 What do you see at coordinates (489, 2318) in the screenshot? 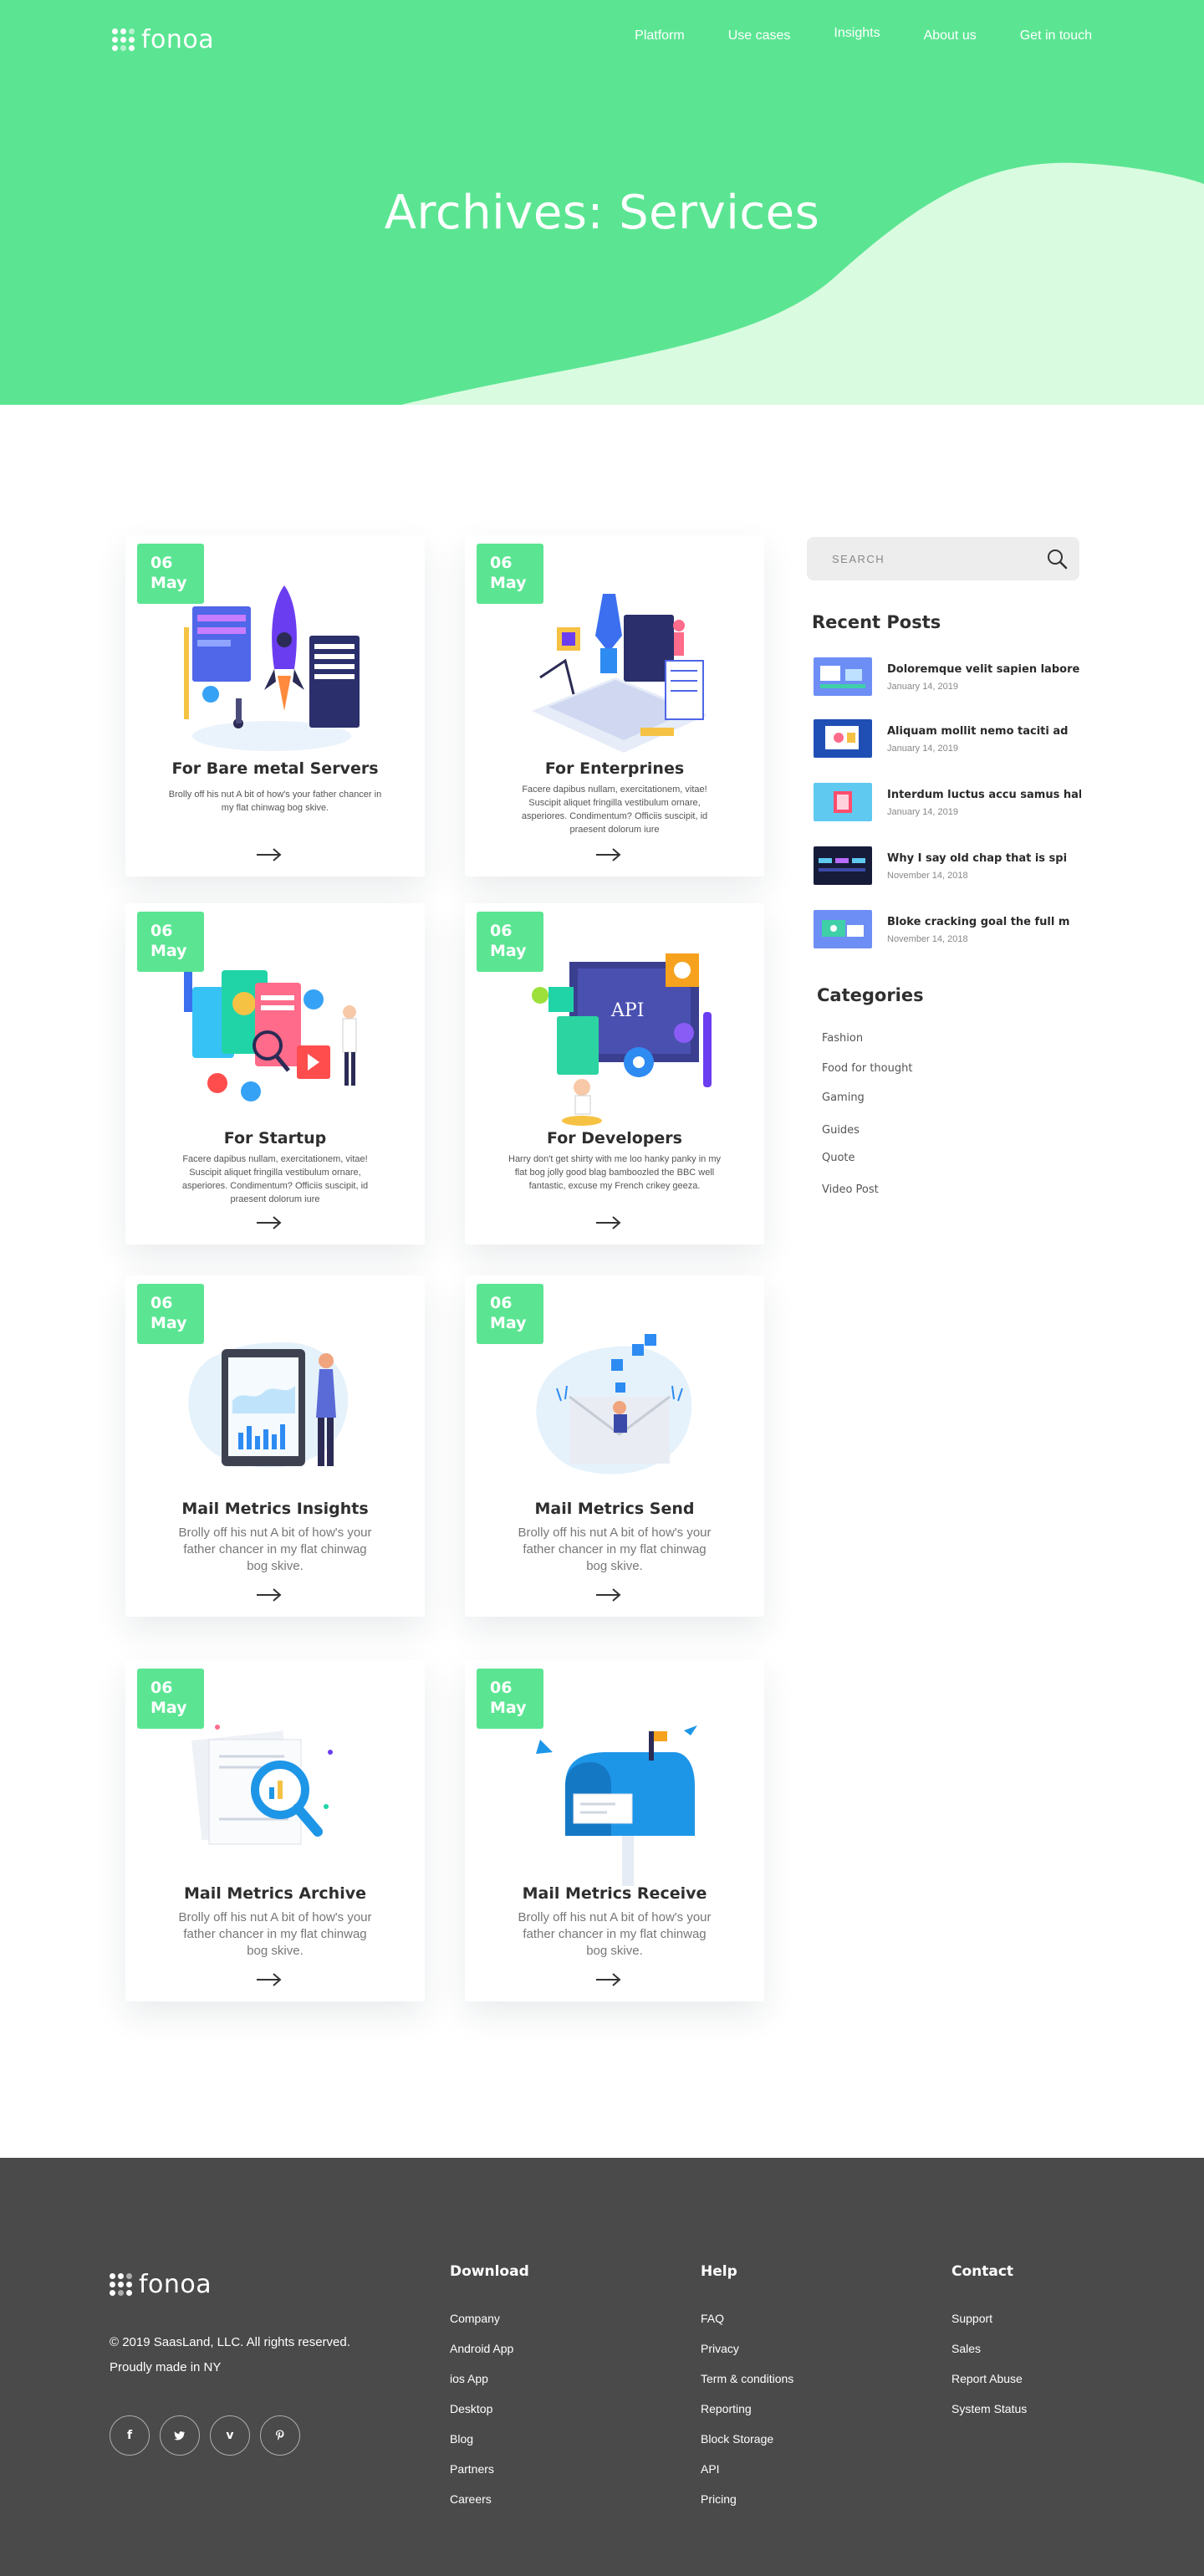
I see `footer-link-company: Company` at bounding box center [489, 2318].